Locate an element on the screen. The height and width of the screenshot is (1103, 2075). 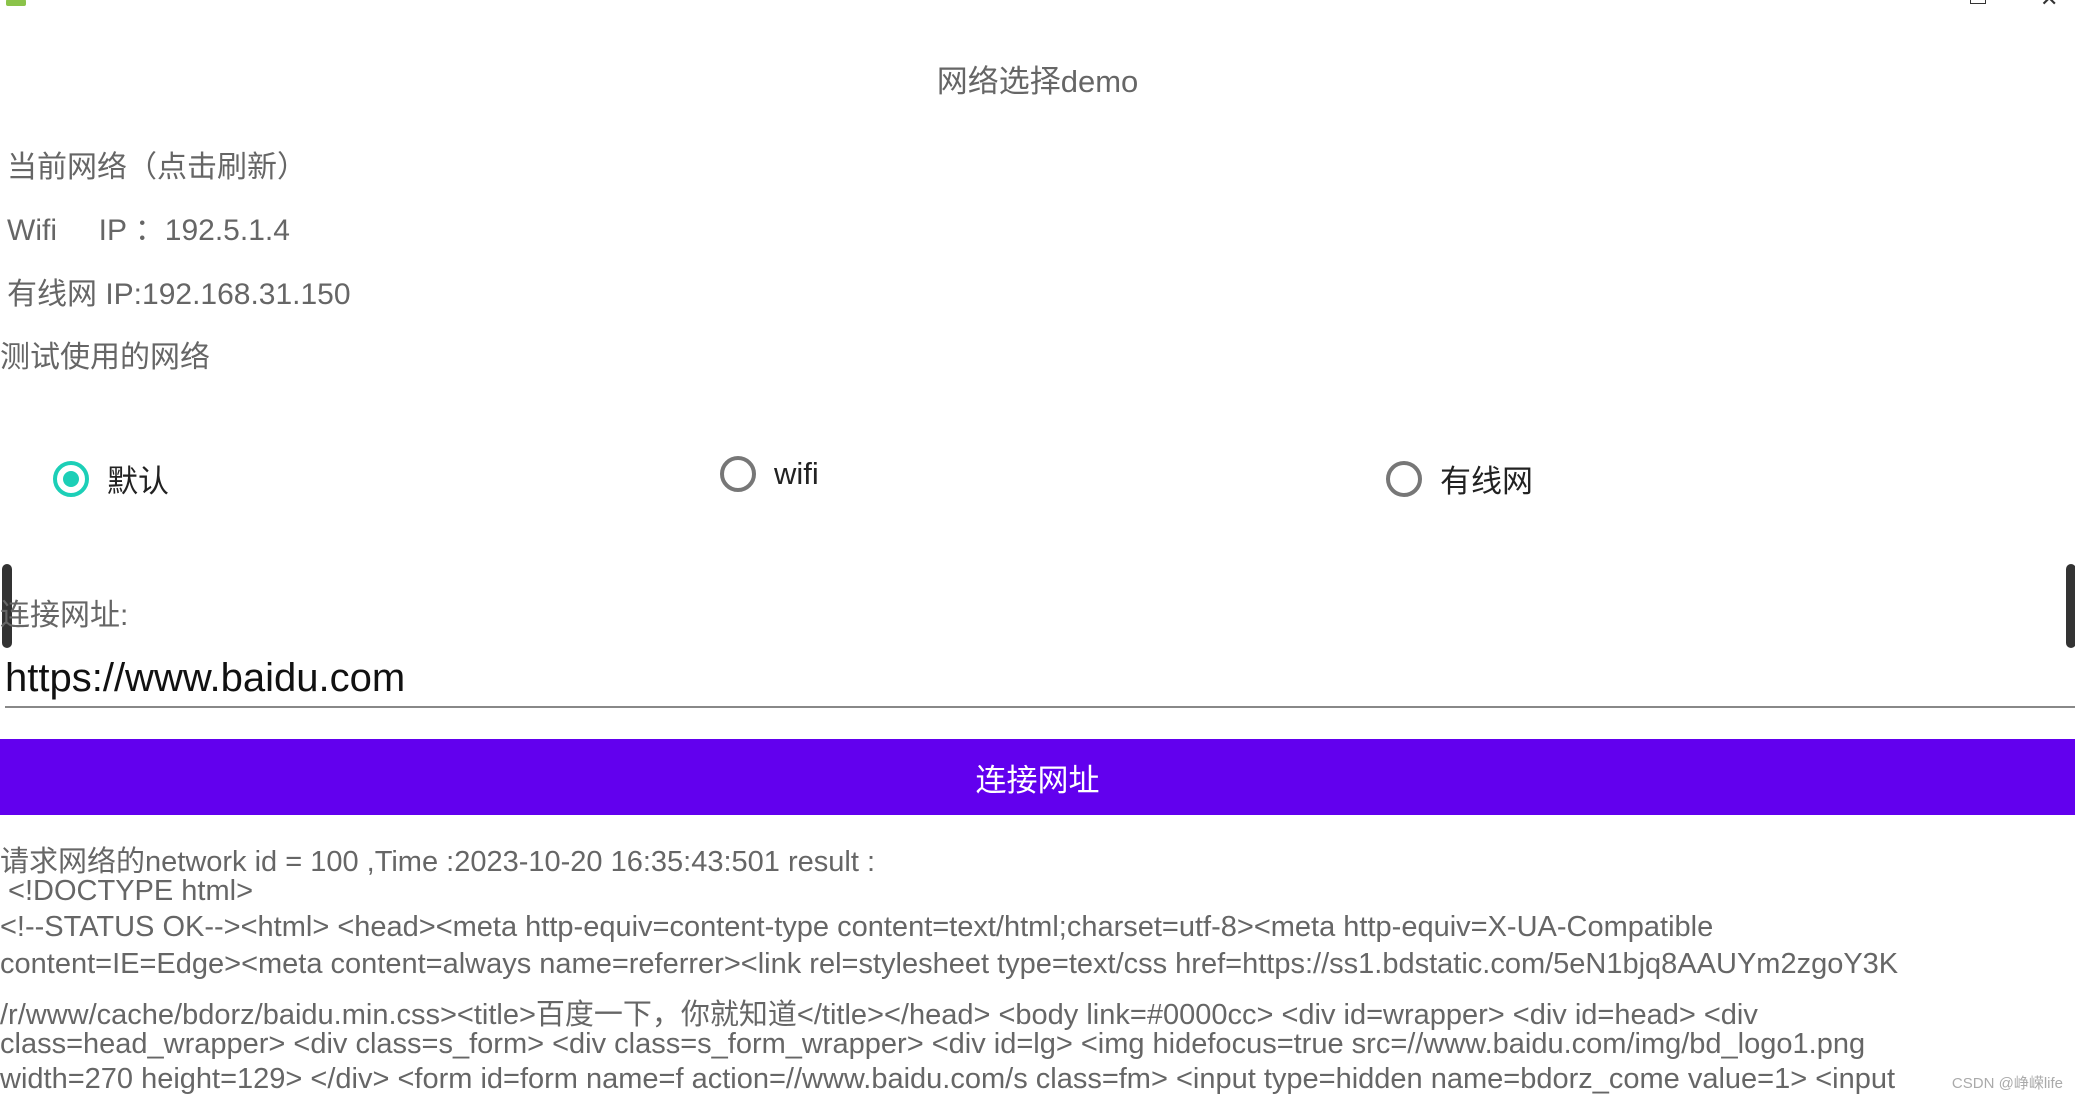
close-button: ✕ is located at coordinates (2049, 6).